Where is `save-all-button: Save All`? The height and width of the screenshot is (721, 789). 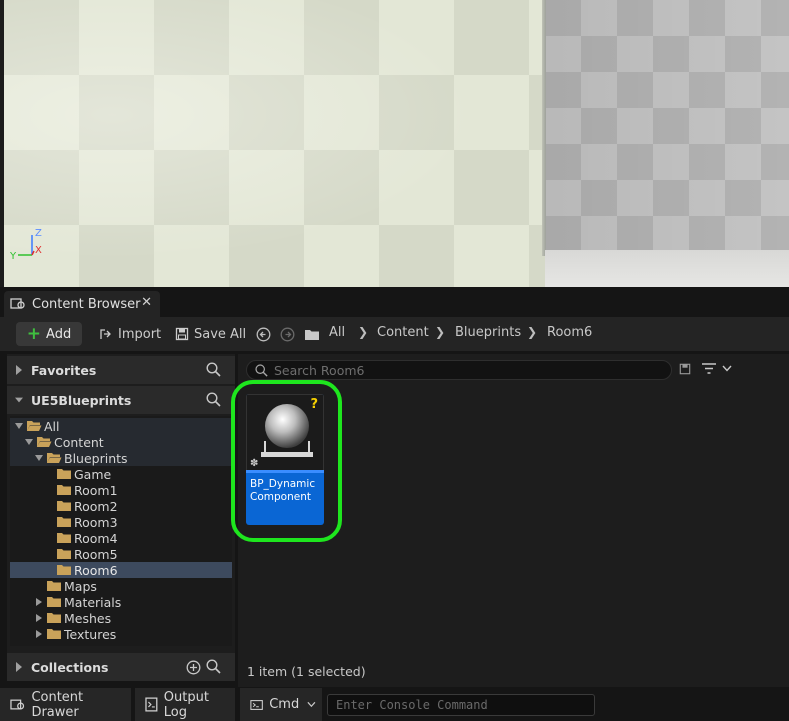
save-all-button: Save All is located at coordinates (210, 334).